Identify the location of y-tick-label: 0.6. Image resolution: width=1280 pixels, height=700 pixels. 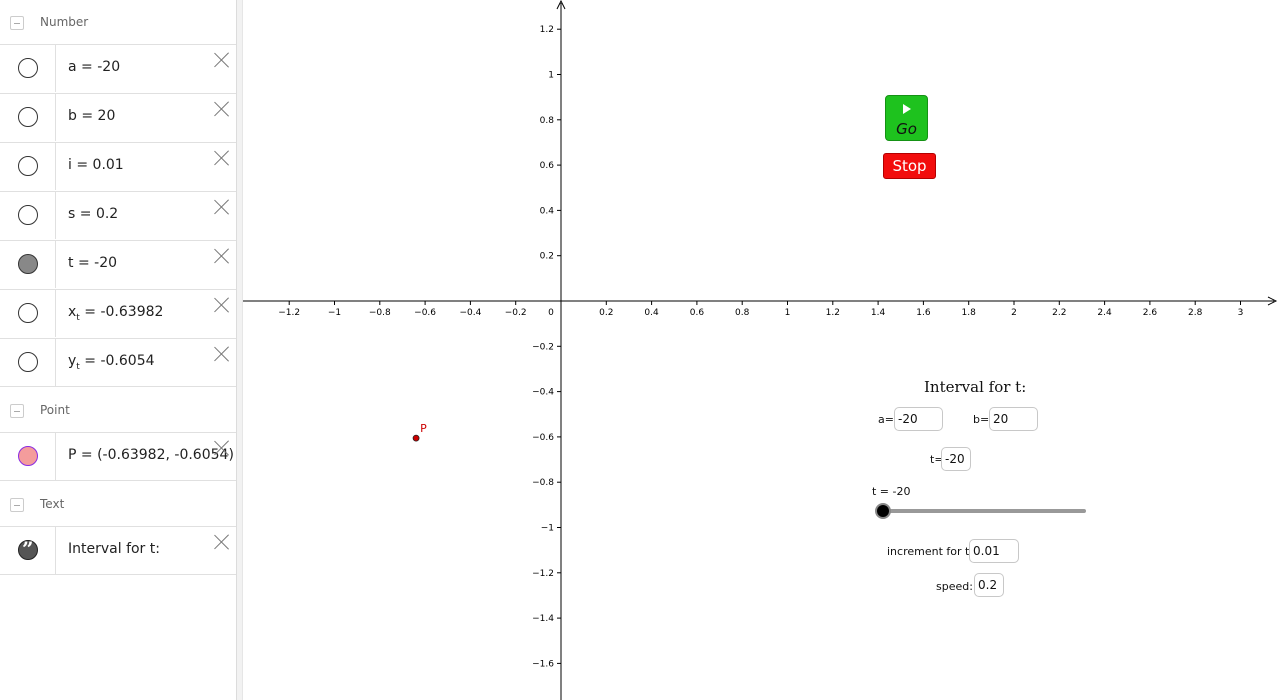
(547, 166).